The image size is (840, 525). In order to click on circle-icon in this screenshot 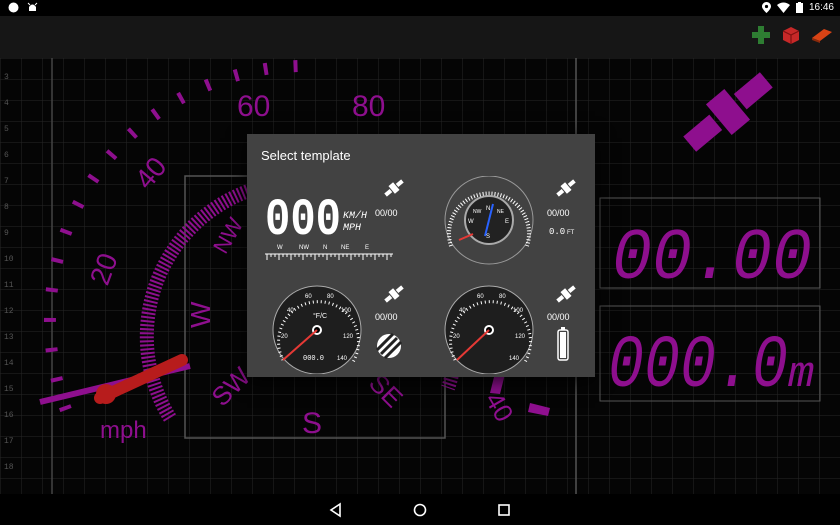, I will do `click(13, 7)`.